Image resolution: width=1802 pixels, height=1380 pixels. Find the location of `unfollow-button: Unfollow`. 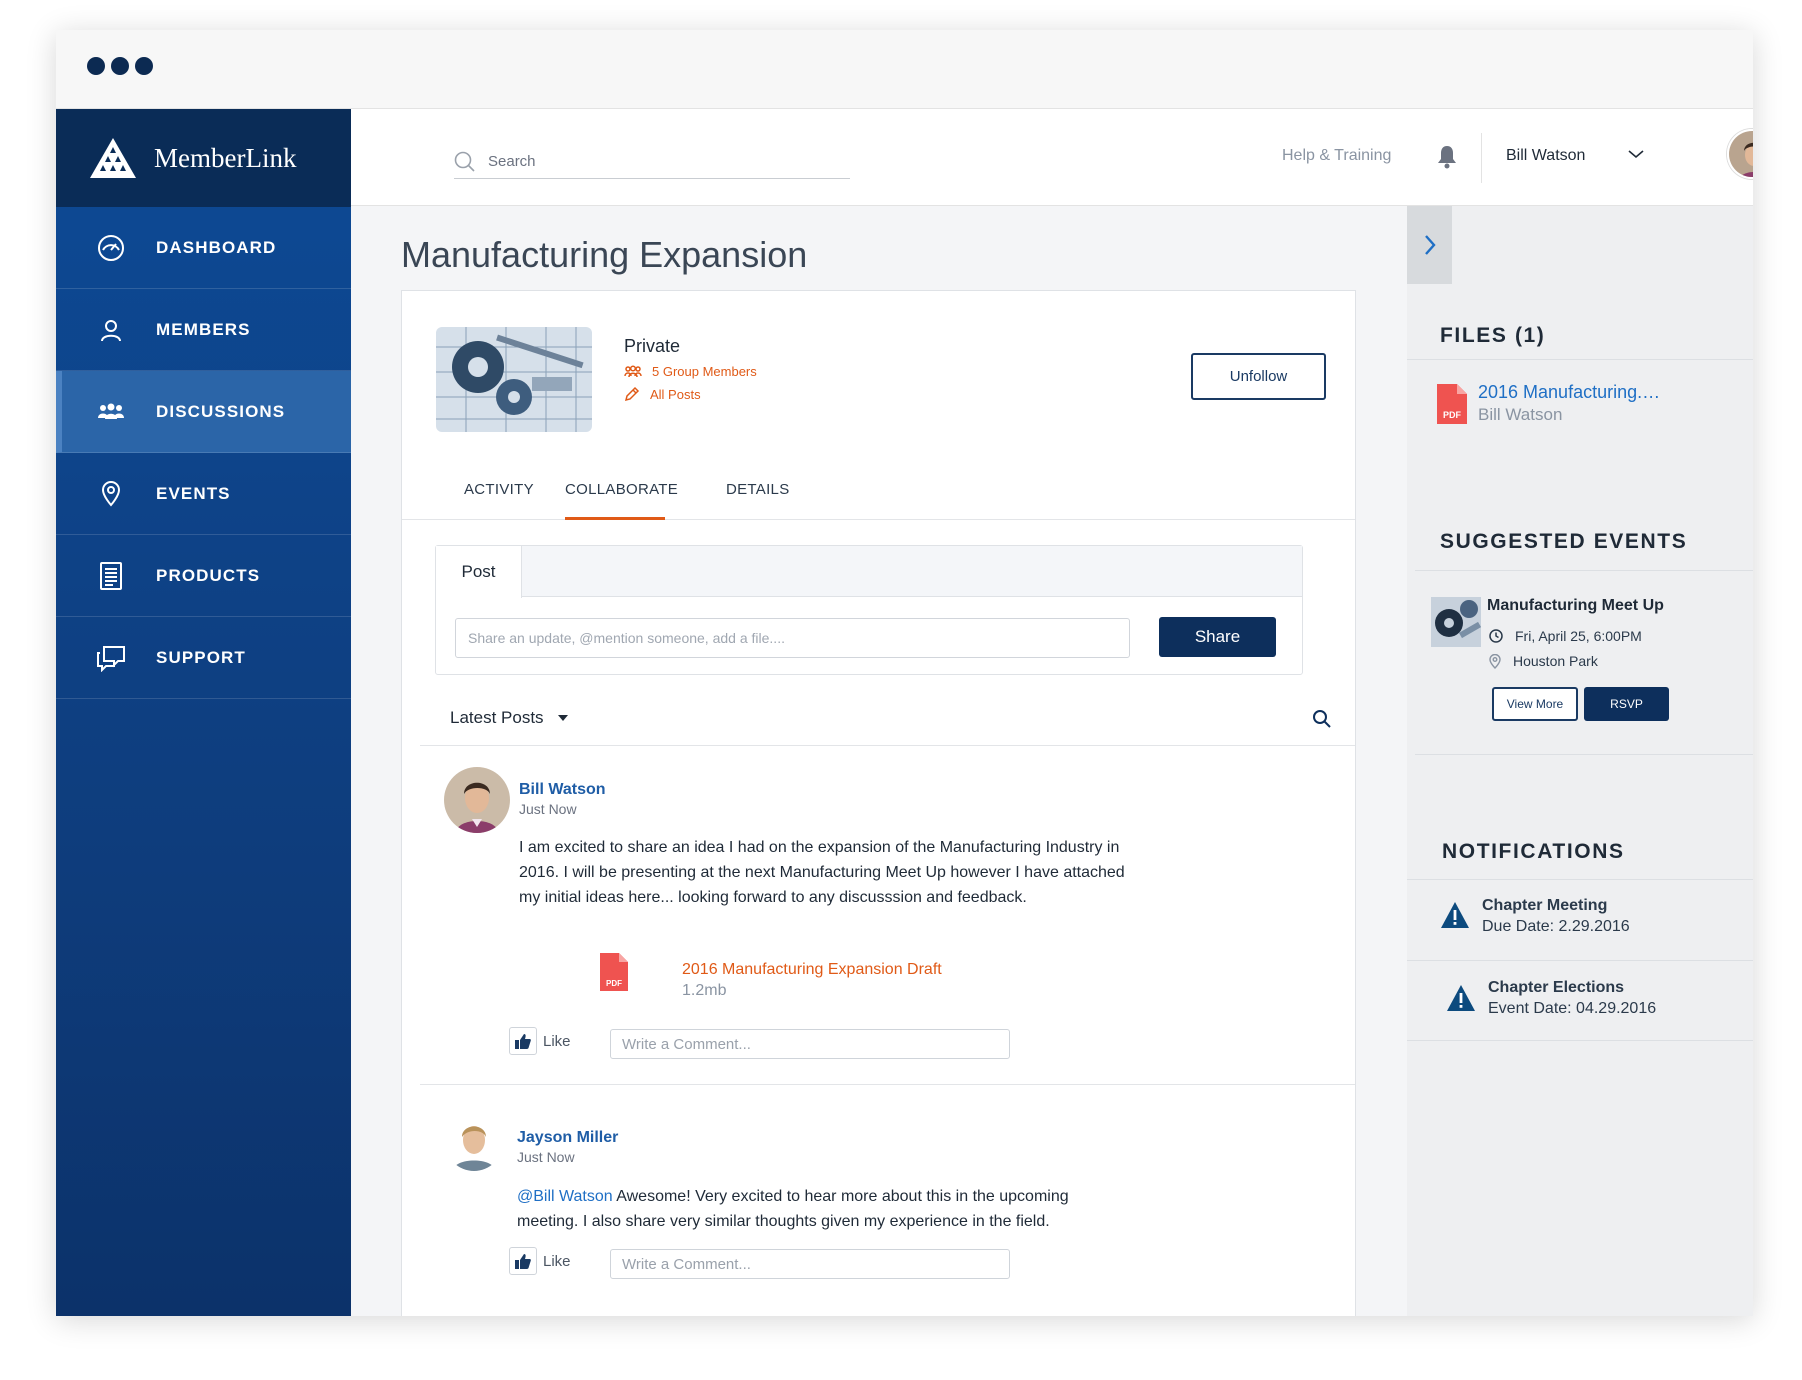

unfollow-button: Unfollow is located at coordinates (1258, 376).